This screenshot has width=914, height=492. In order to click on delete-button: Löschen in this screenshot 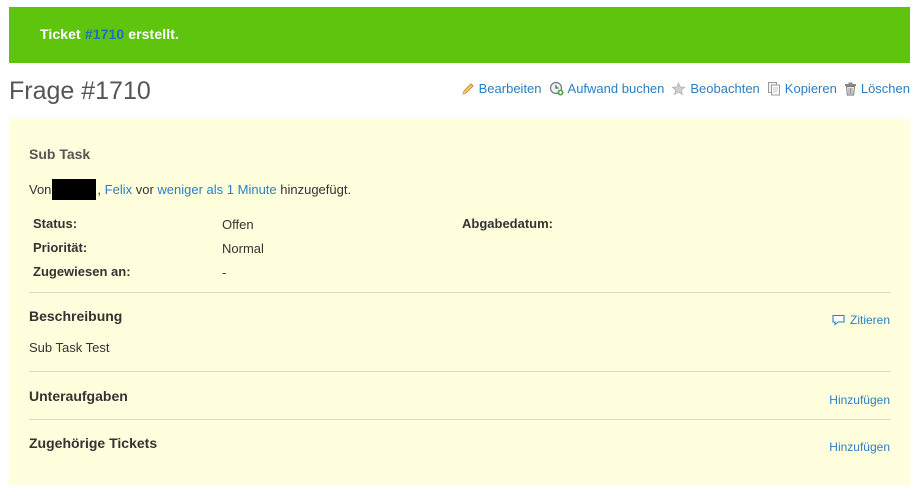, I will do `click(877, 88)`.